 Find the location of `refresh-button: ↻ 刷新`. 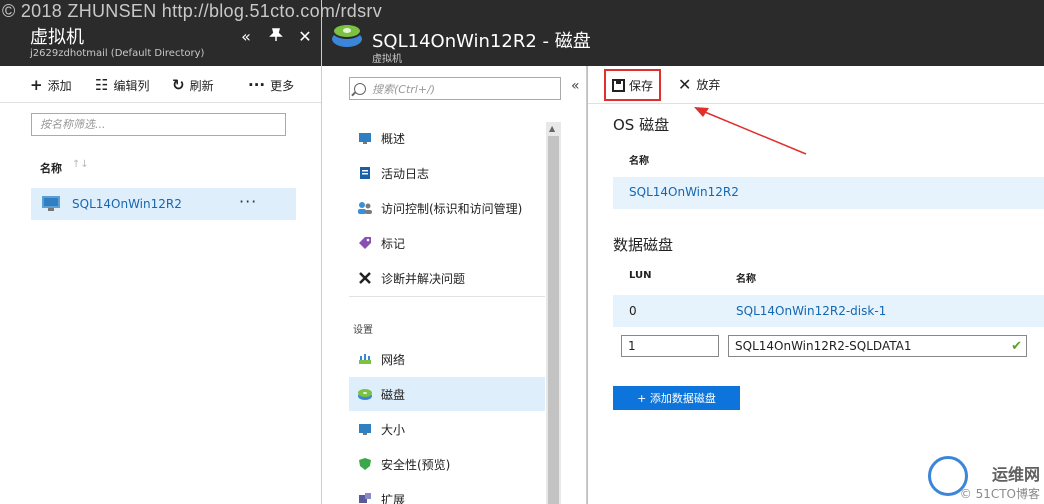

refresh-button: ↻ 刷新 is located at coordinates (193, 85).